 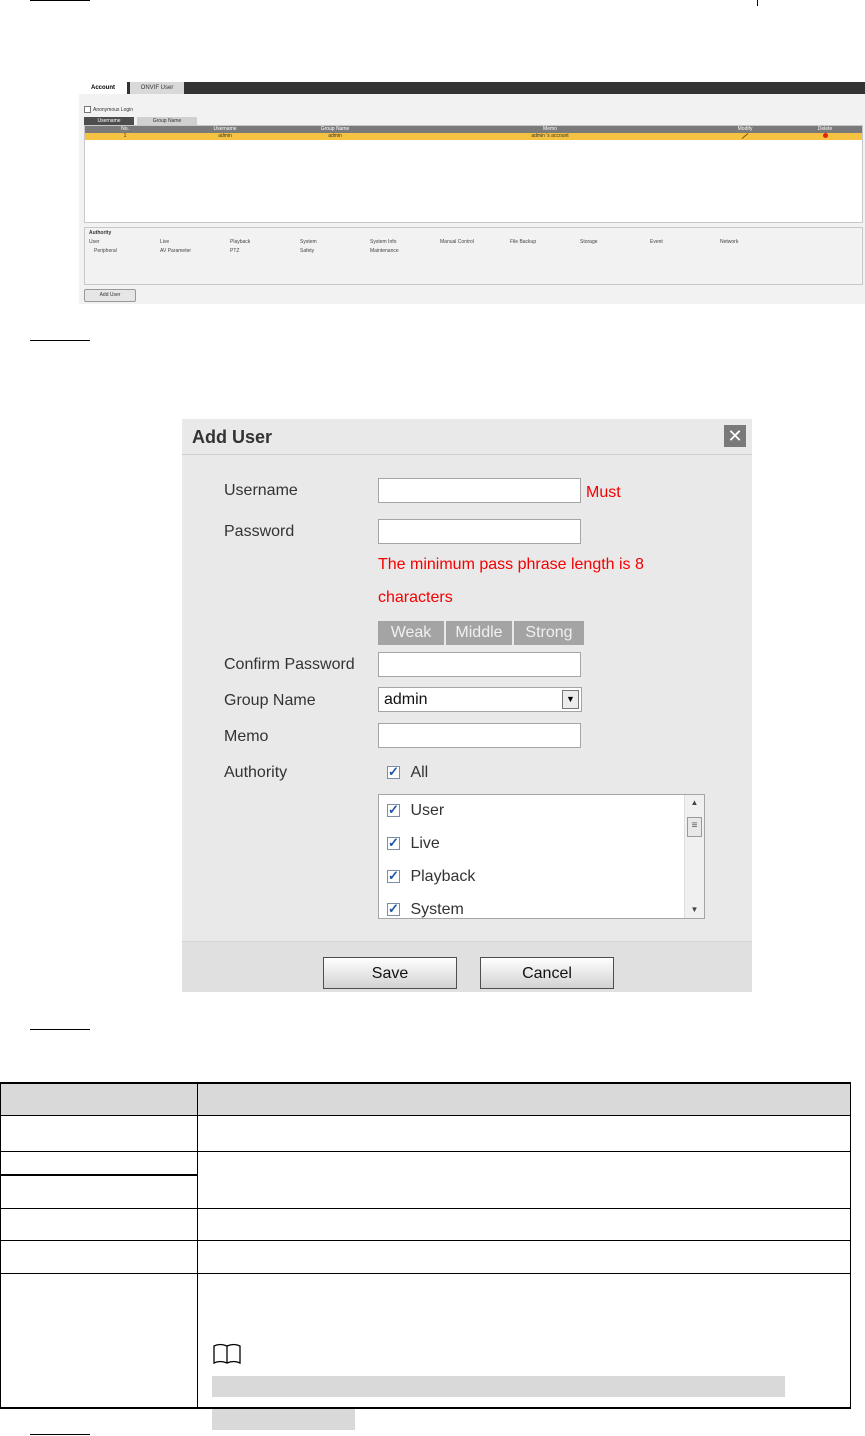 What do you see at coordinates (407, 773) in the screenshot?
I see `authority-all-checkbox: All` at bounding box center [407, 773].